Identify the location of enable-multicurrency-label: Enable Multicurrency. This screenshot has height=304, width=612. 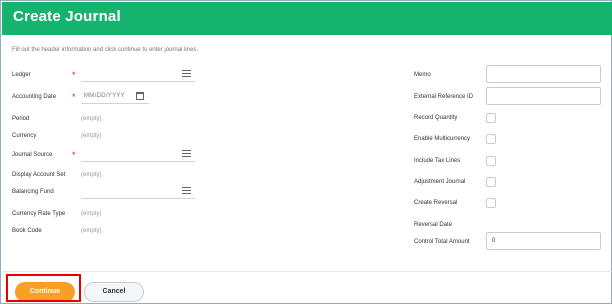
(442, 139).